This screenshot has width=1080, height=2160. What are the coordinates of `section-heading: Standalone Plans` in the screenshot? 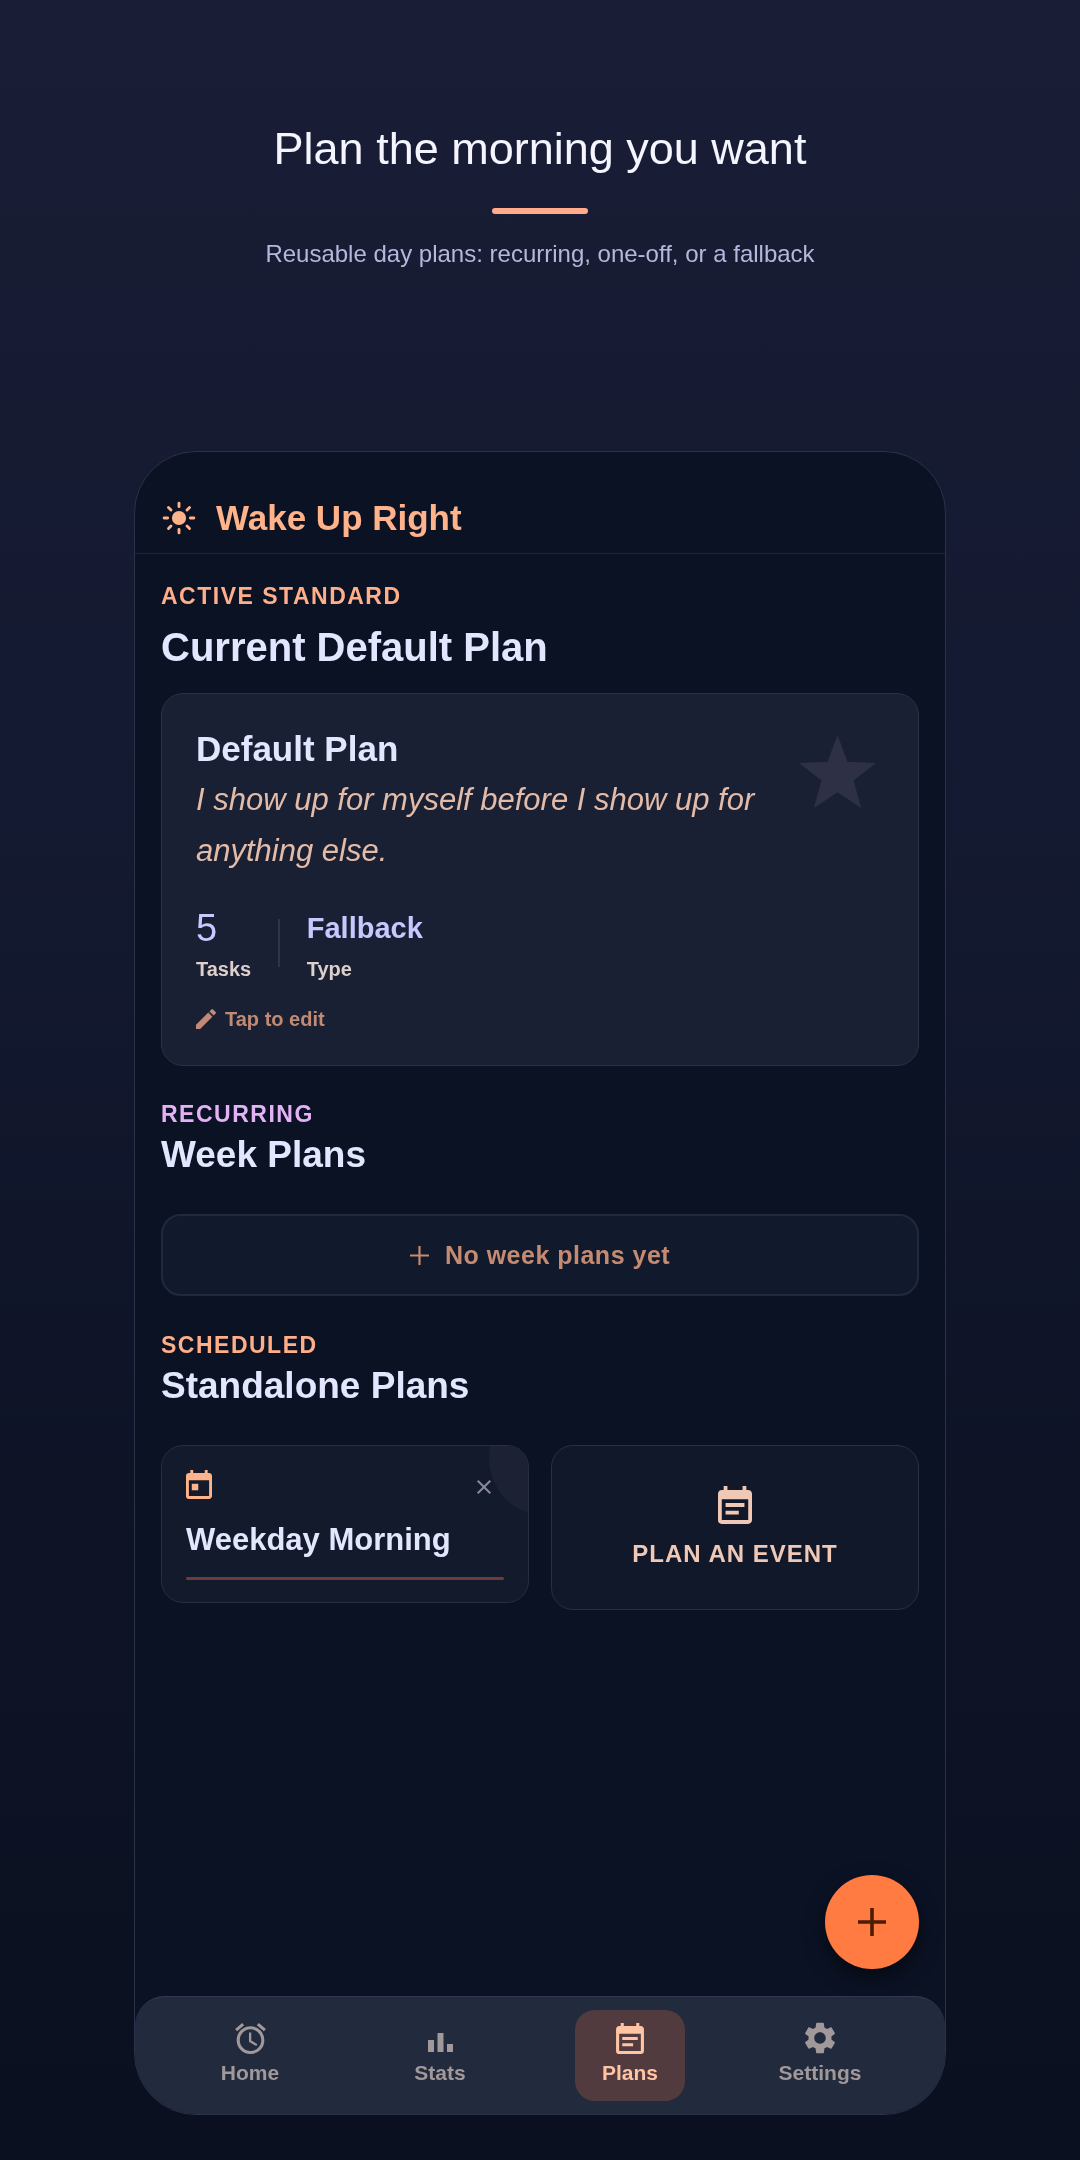 It's located at (315, 1386).